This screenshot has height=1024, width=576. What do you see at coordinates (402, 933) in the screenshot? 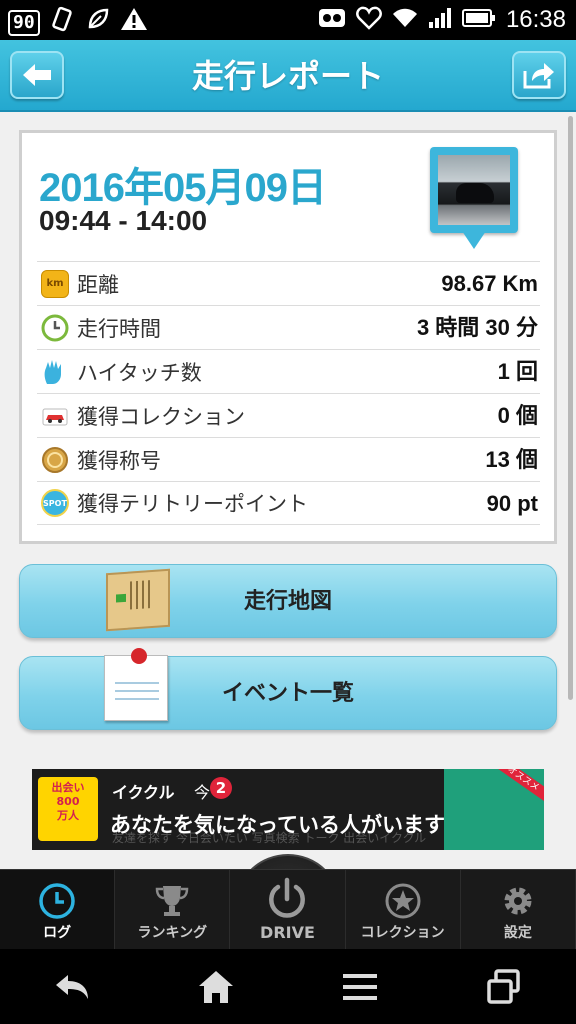
I see `tab-label: コレクション` at bounding box center [402, 933].